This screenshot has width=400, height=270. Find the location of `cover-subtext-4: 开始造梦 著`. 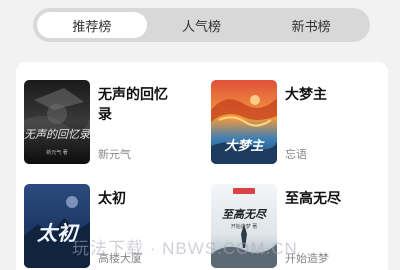

cover-subtext-4: 开始造梦 著 is located at coordinates (244, 226).